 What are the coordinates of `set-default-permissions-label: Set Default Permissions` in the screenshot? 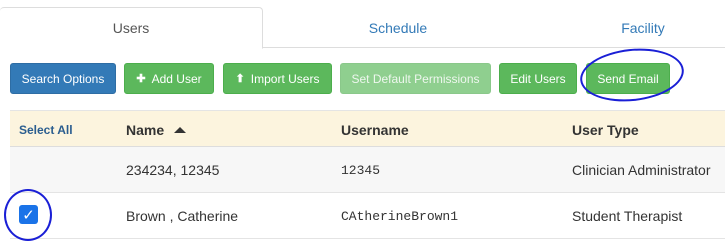 It's located at (415, 78).